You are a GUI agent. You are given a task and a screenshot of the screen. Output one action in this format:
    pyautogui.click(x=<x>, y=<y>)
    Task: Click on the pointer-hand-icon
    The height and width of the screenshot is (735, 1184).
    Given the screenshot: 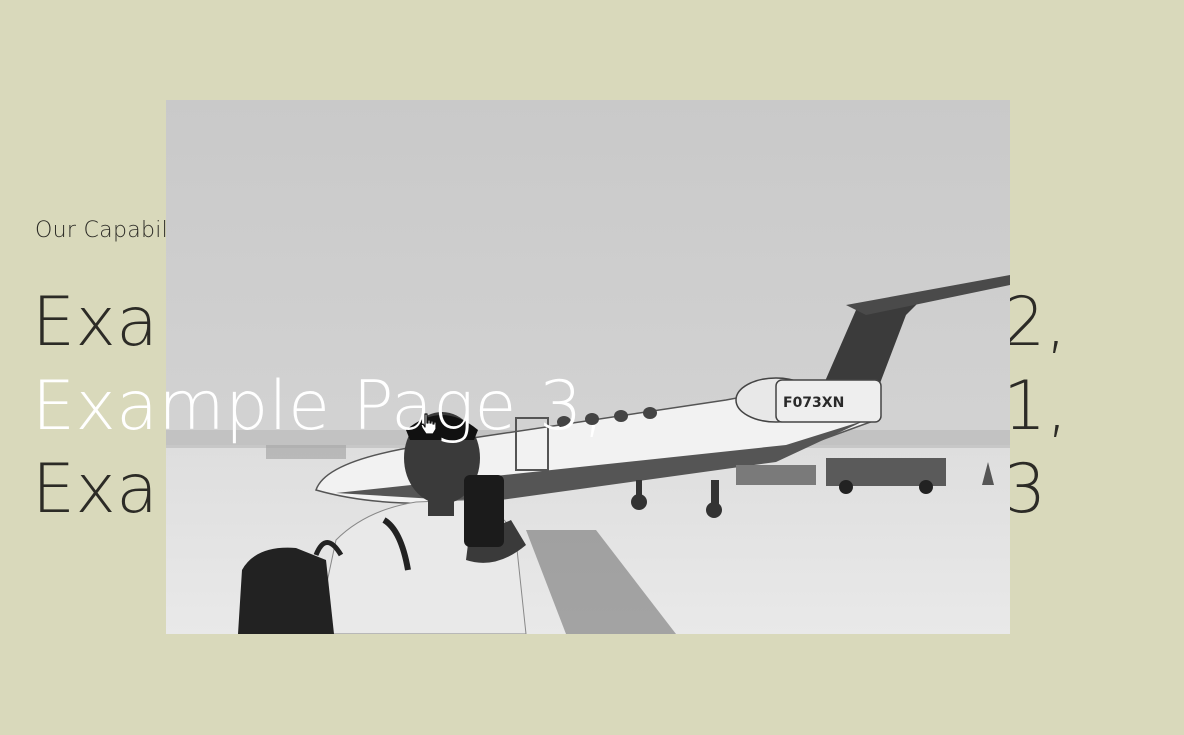 What is the action you would take?
    pyautogui.click(x=429, y=424)
    